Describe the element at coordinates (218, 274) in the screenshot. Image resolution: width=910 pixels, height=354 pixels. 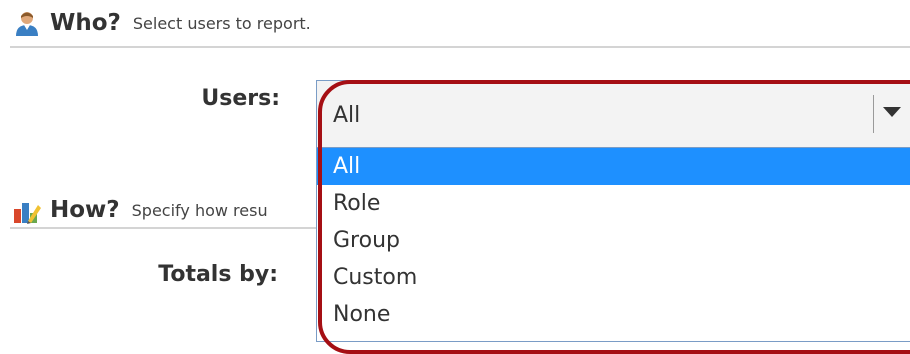
I see `totals-by-label: Totals by:` at that location.